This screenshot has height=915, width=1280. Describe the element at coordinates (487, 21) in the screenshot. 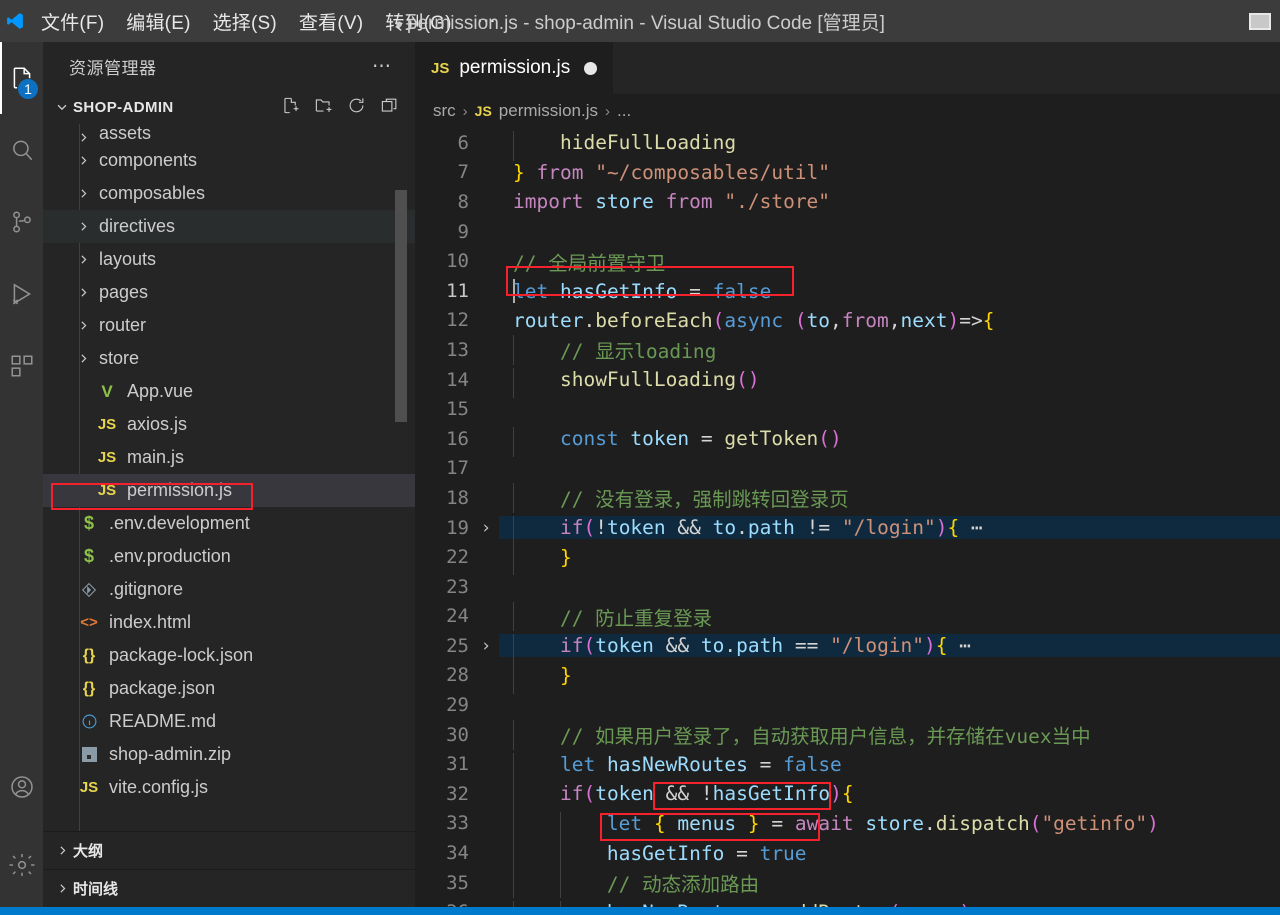

I see `menu-overflow-icon: ⋯` at that location.